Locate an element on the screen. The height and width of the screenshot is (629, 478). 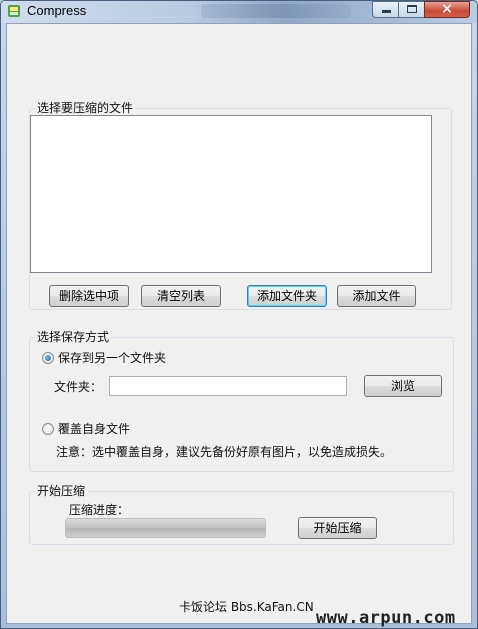
close-button: × is located at coordinates (447, 9).